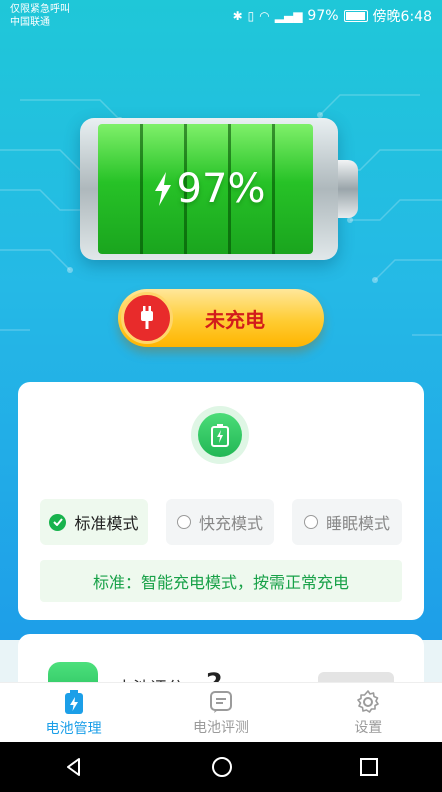 This screenshot has height=792, width=442. Describe the element at coordinates (73, 701) in the screenshot. I see `battery-manage-icon` at that location.